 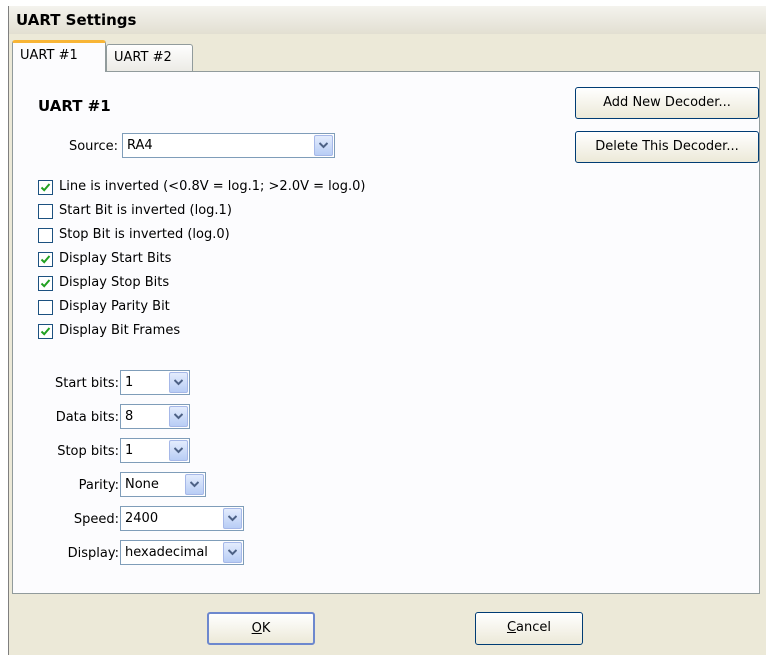 I want to click on cancel-accelerator: C, so click(x=511, y=627).